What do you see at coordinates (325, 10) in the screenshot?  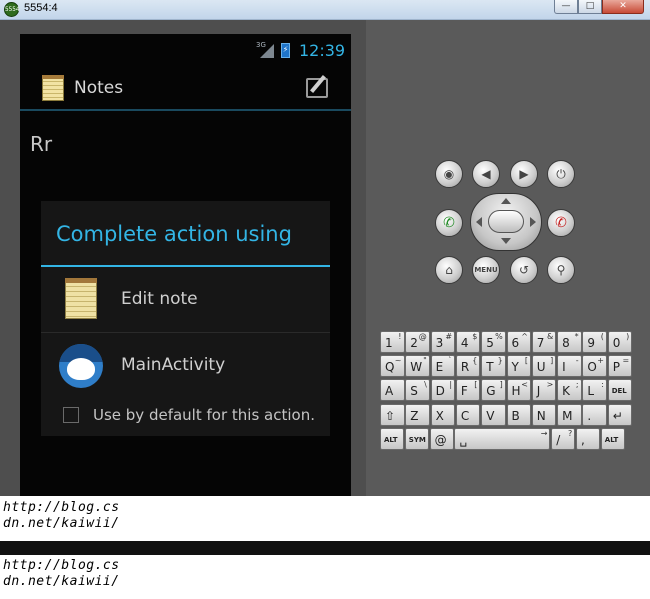 I see `emulator-title-bar: 5554 5554:4 — □ ✕` at bounding box center [325, 10].